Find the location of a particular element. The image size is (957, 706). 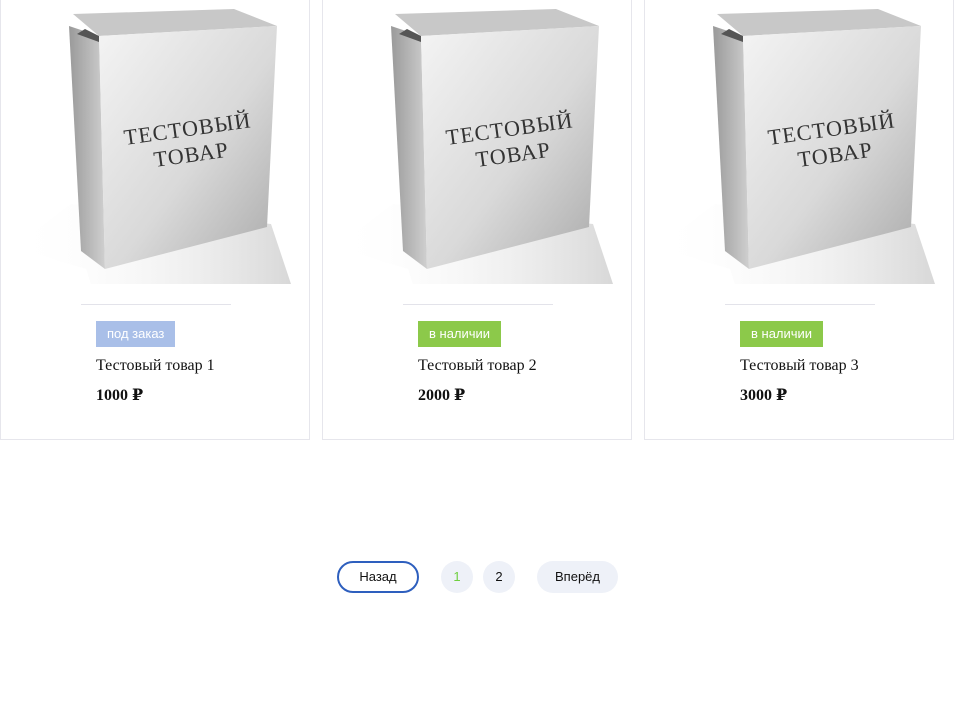

price-value: 1000 is located at coordinates (112, 395).